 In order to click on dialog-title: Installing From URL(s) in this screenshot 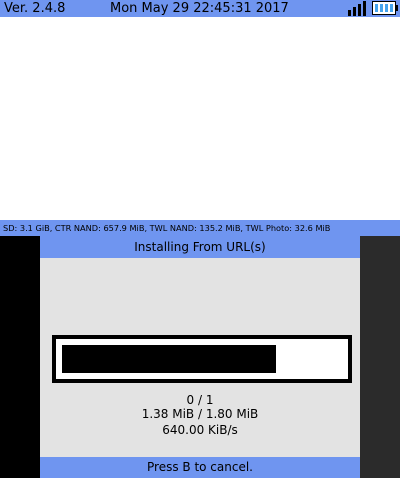, I will do `click(200, 247)`.